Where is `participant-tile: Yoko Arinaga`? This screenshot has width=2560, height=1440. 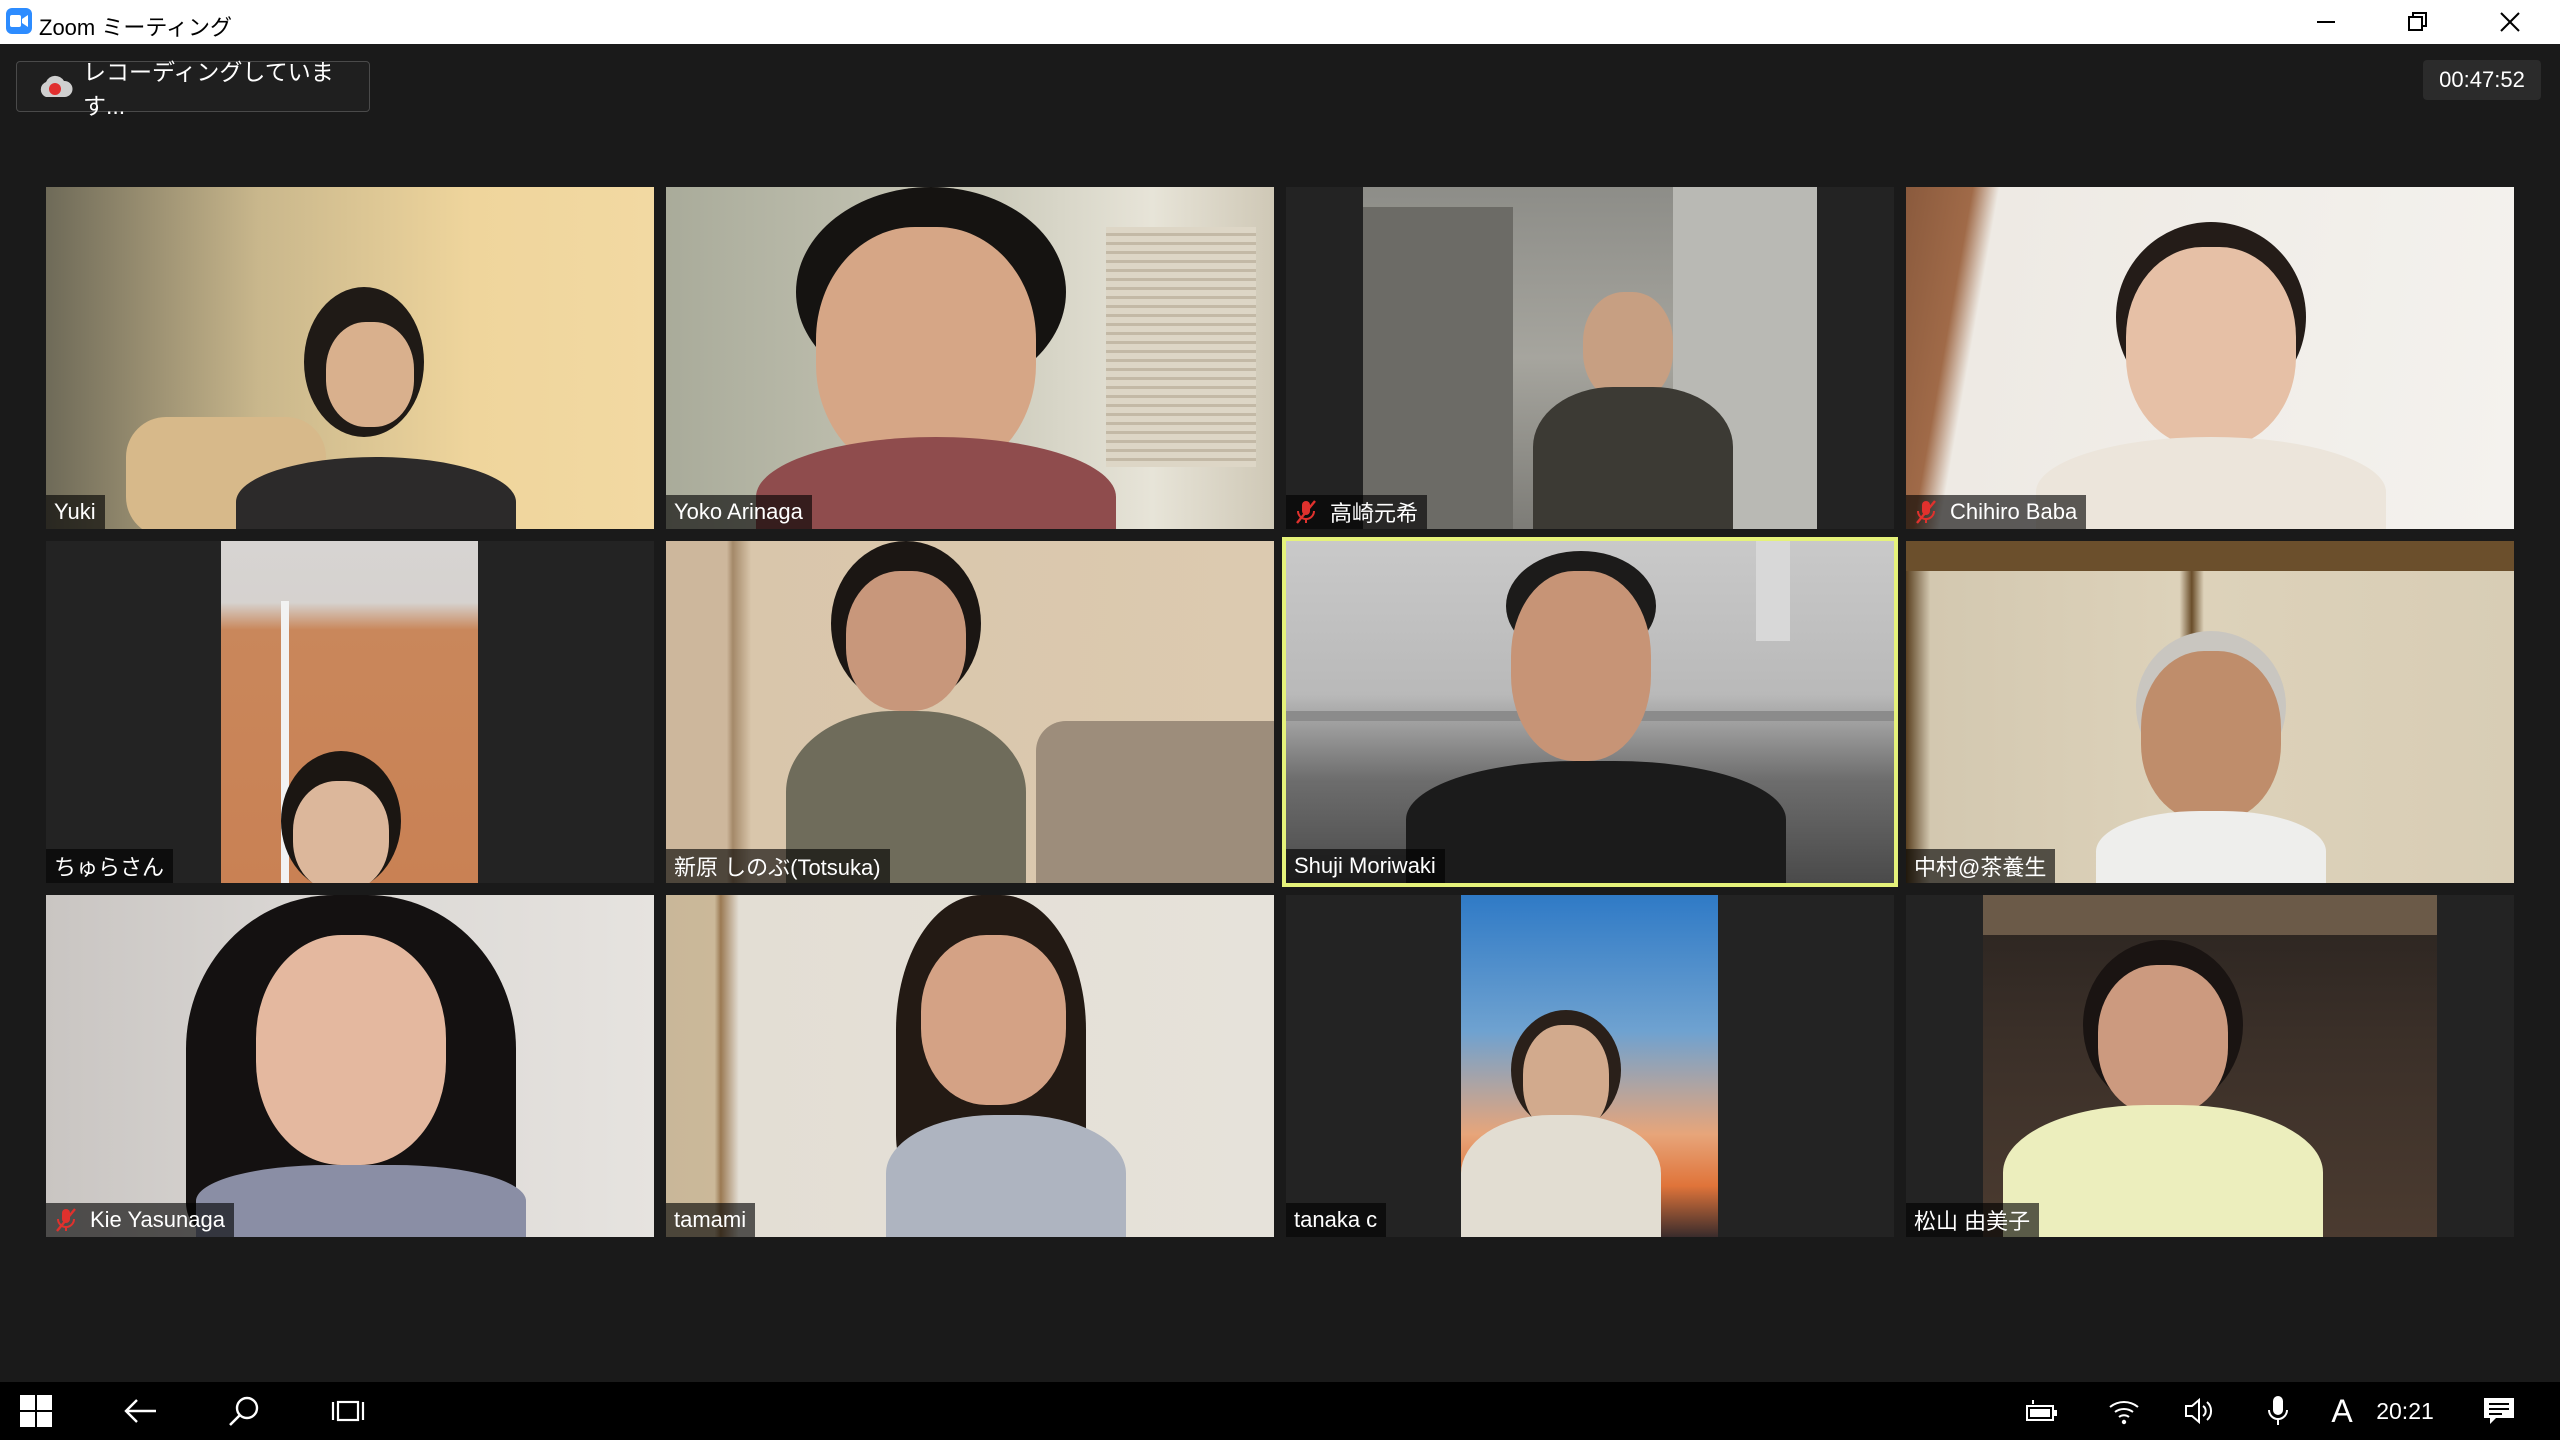
participant-tile: Yoko Arinaga is located at coordinates (970, 358).